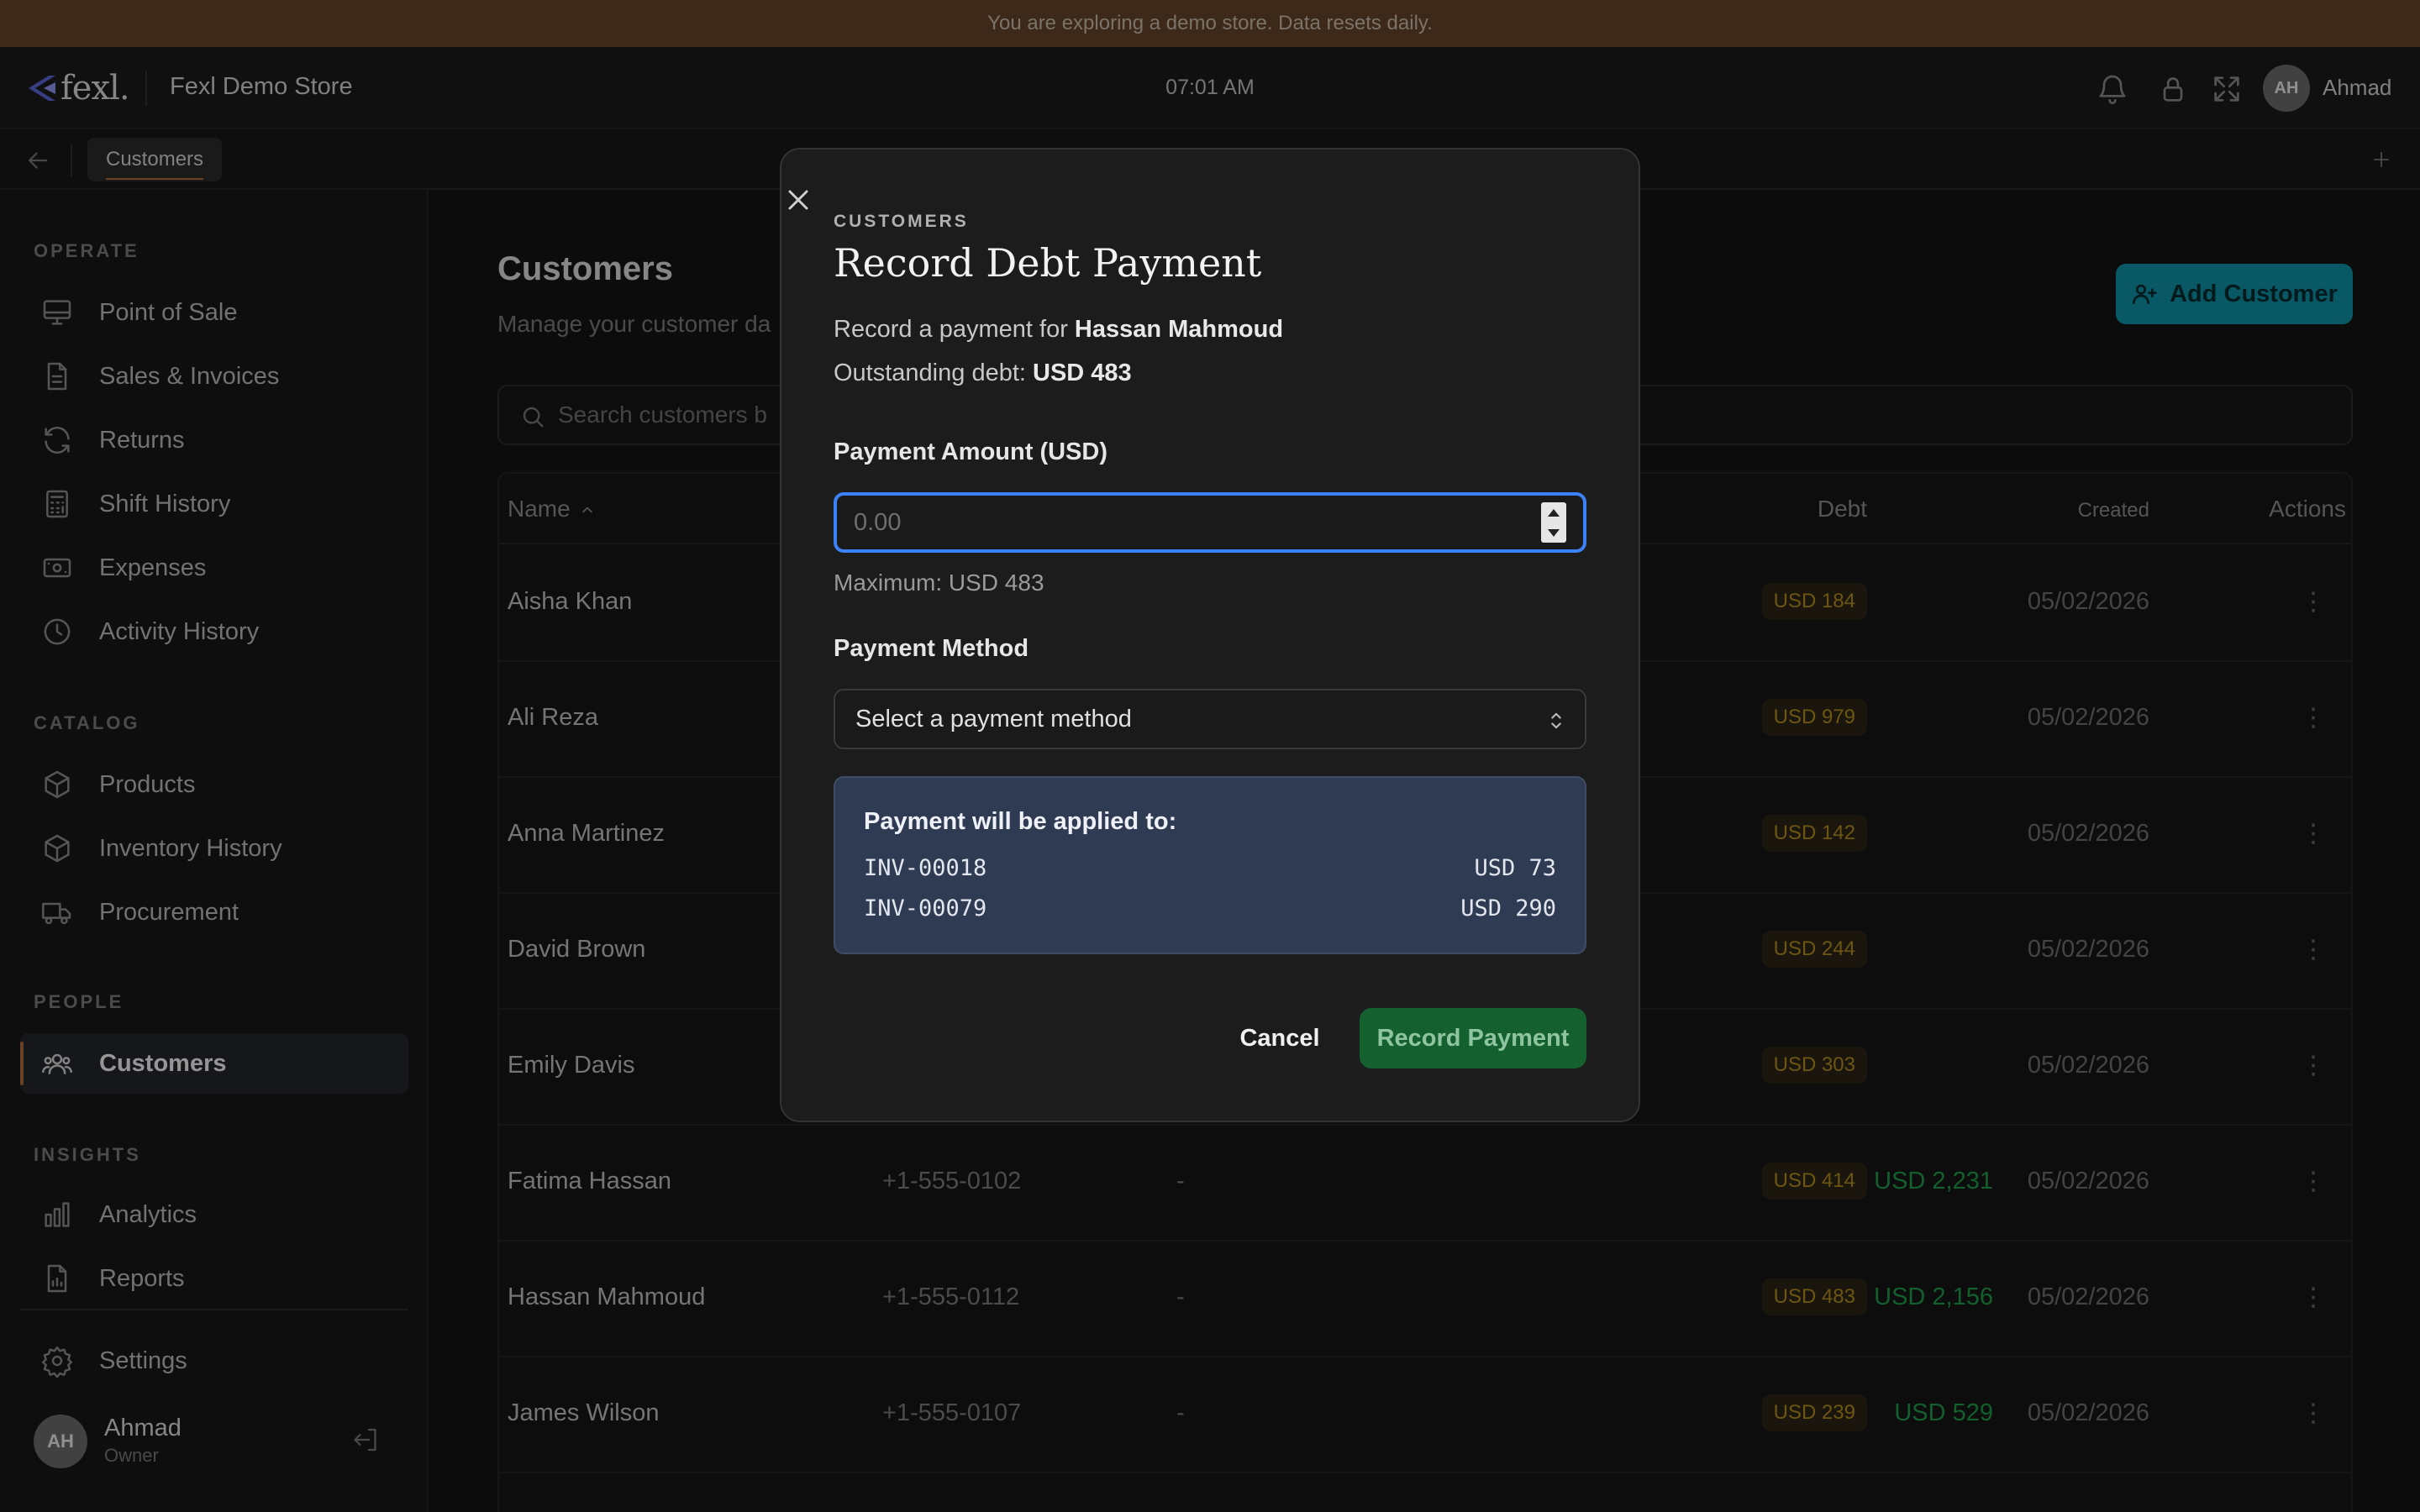 The height and width of the screenshot is (1512, 2420). I want to click on dialog-debt-line: Outstanding debt: USD 483, so click(983, 373).